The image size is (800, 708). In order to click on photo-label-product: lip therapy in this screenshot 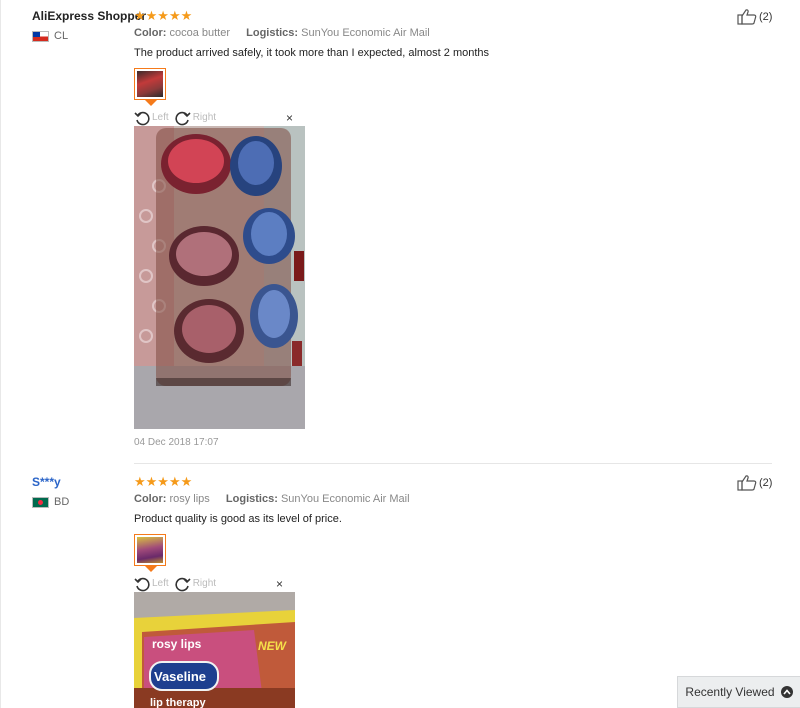, I will do `click(178, 702)`.